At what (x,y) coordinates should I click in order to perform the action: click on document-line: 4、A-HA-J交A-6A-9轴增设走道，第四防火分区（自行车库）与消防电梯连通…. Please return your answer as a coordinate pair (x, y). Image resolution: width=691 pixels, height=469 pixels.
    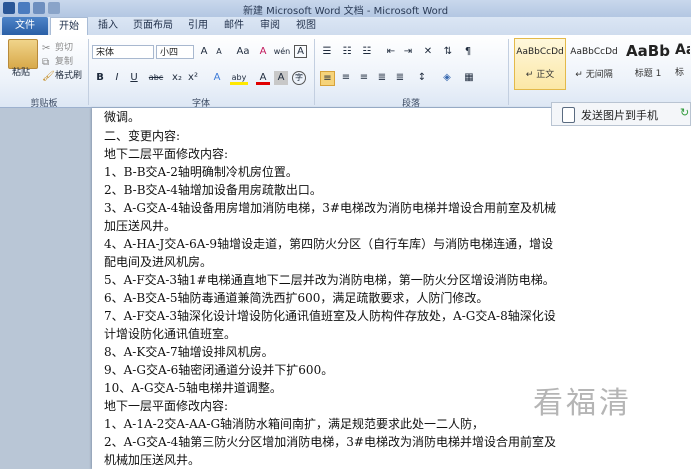
    Looking at the image, I should click on (329, 244).